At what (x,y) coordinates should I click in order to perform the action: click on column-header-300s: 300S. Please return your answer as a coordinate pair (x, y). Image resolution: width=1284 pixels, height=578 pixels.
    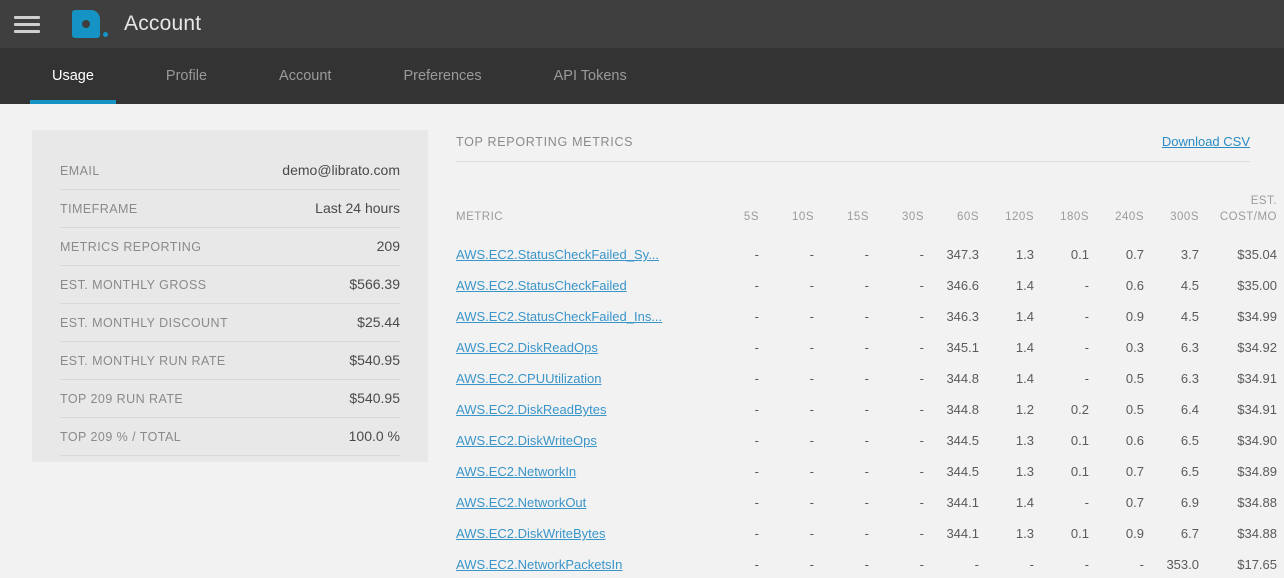
    Looking at the image, I should click on (1171, 201).